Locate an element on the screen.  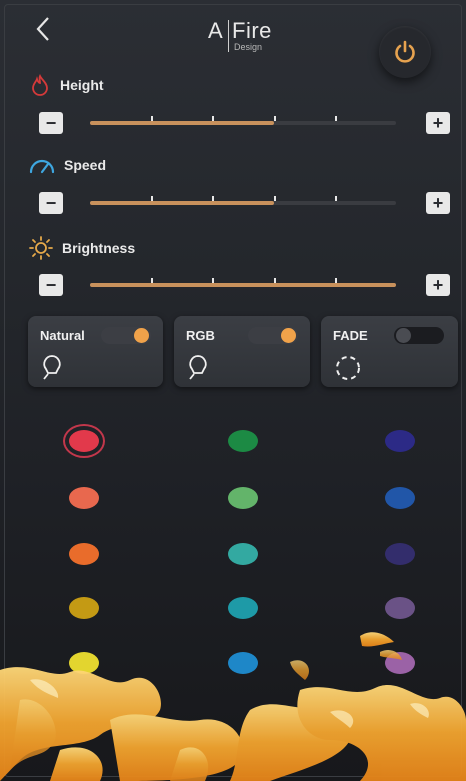
natural-toggle-knob is located at coordinates (141, 335).